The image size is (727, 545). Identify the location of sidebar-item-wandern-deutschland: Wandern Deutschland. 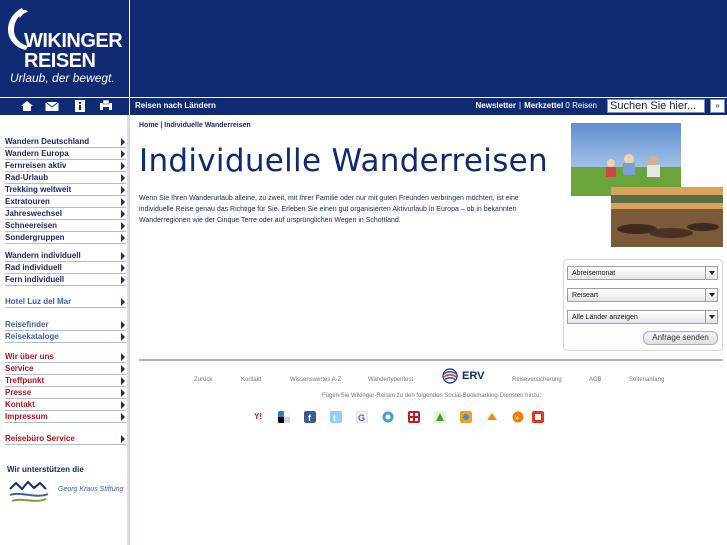
(65, 142).